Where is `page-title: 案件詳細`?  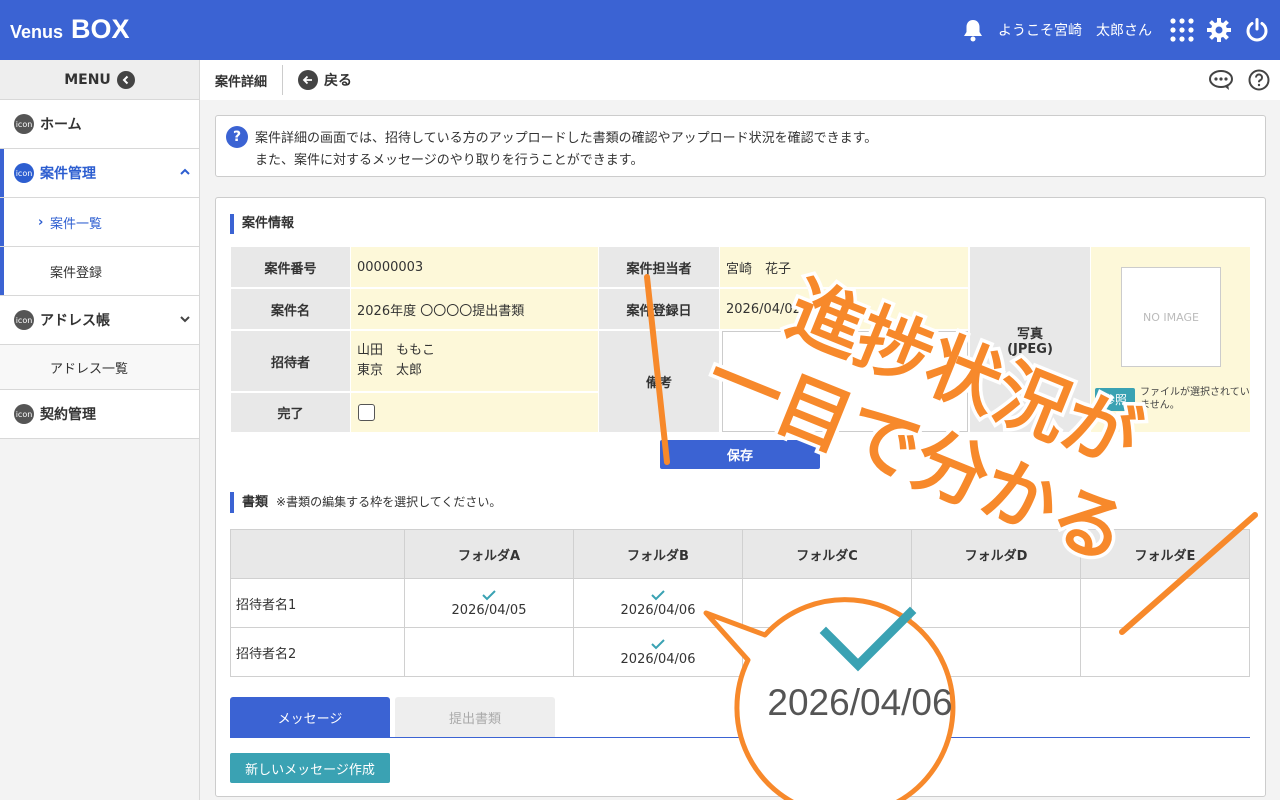 page-title: 案件詳細 is located at coordinates (242, 80).